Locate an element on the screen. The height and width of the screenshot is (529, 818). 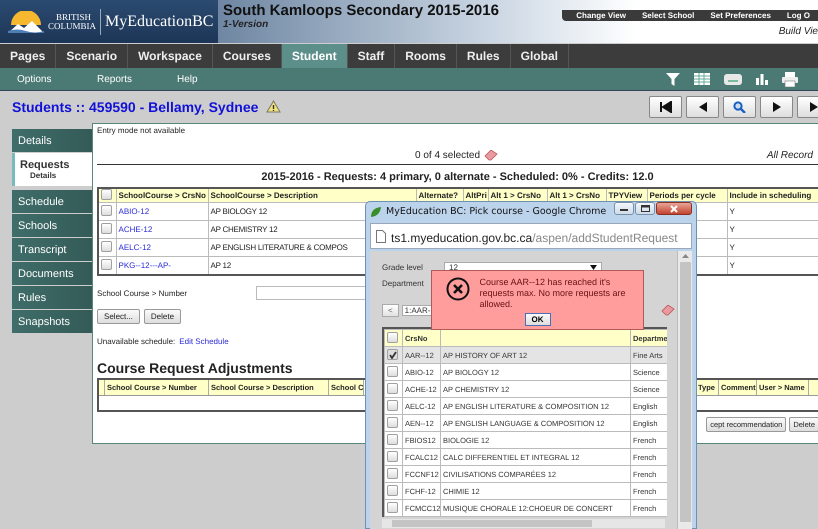
table-cell: AP BIOLOGY 12 is located at coordinates (238, 211).